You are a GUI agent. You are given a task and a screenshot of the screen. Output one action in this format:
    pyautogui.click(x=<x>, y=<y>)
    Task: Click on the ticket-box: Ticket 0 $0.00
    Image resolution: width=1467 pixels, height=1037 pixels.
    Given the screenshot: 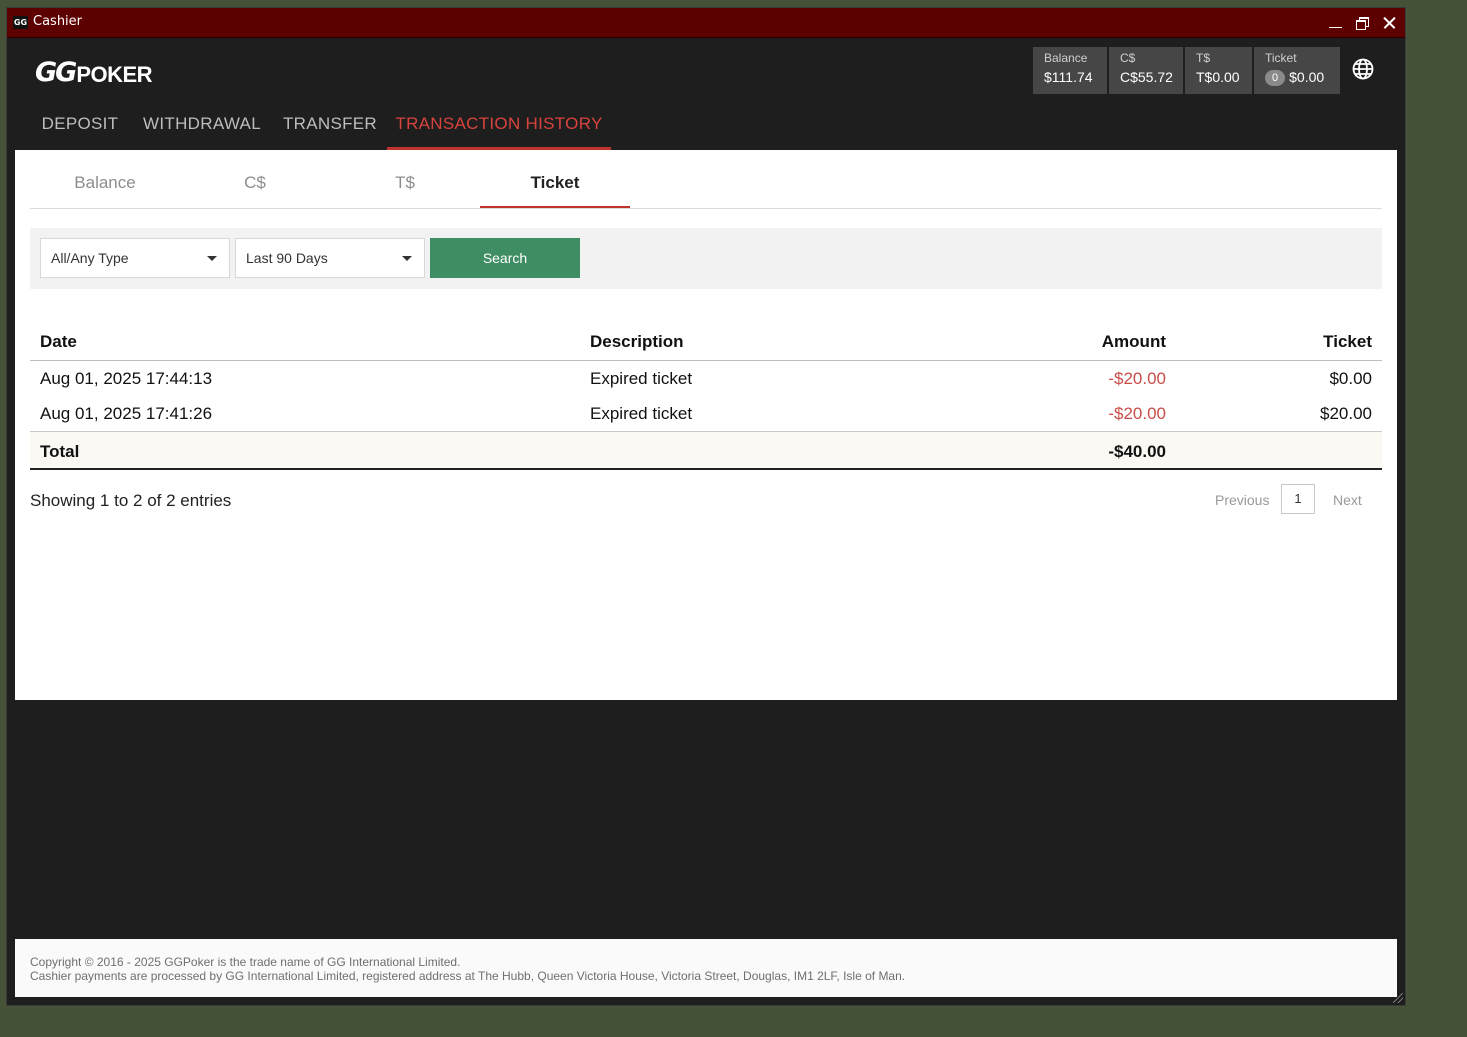 What is the action you would take?
    pyautogui.click(x=1297, y=70)
    